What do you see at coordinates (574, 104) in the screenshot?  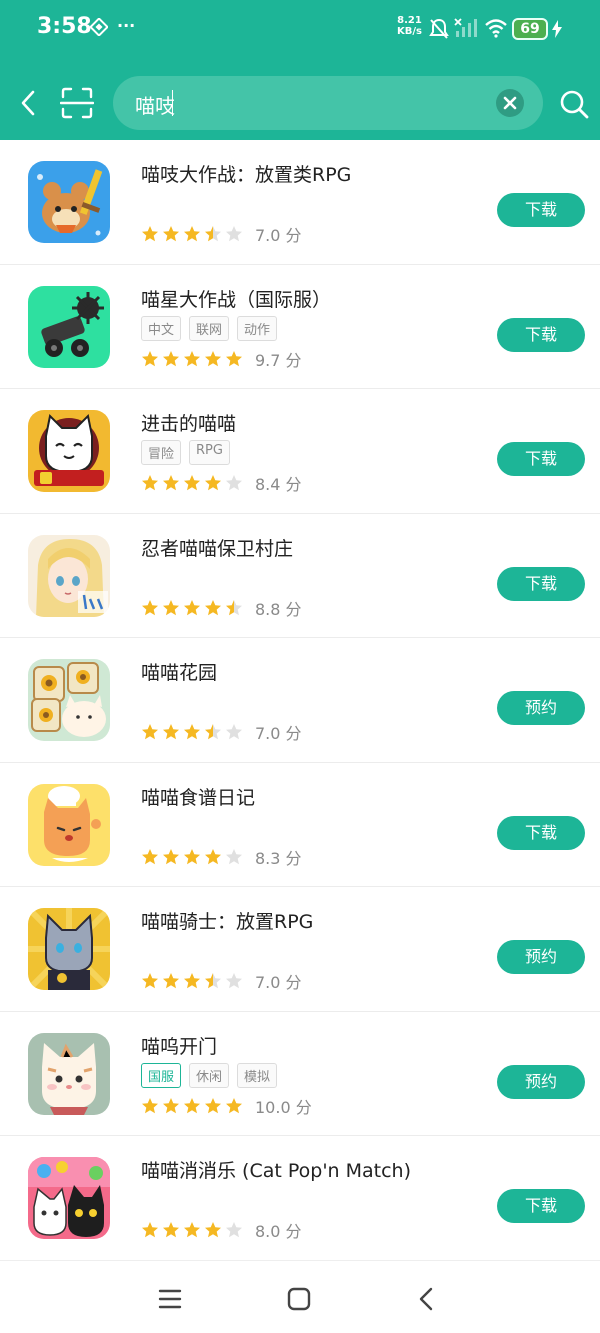 I see `search-button` at bounding box center [574, 104].